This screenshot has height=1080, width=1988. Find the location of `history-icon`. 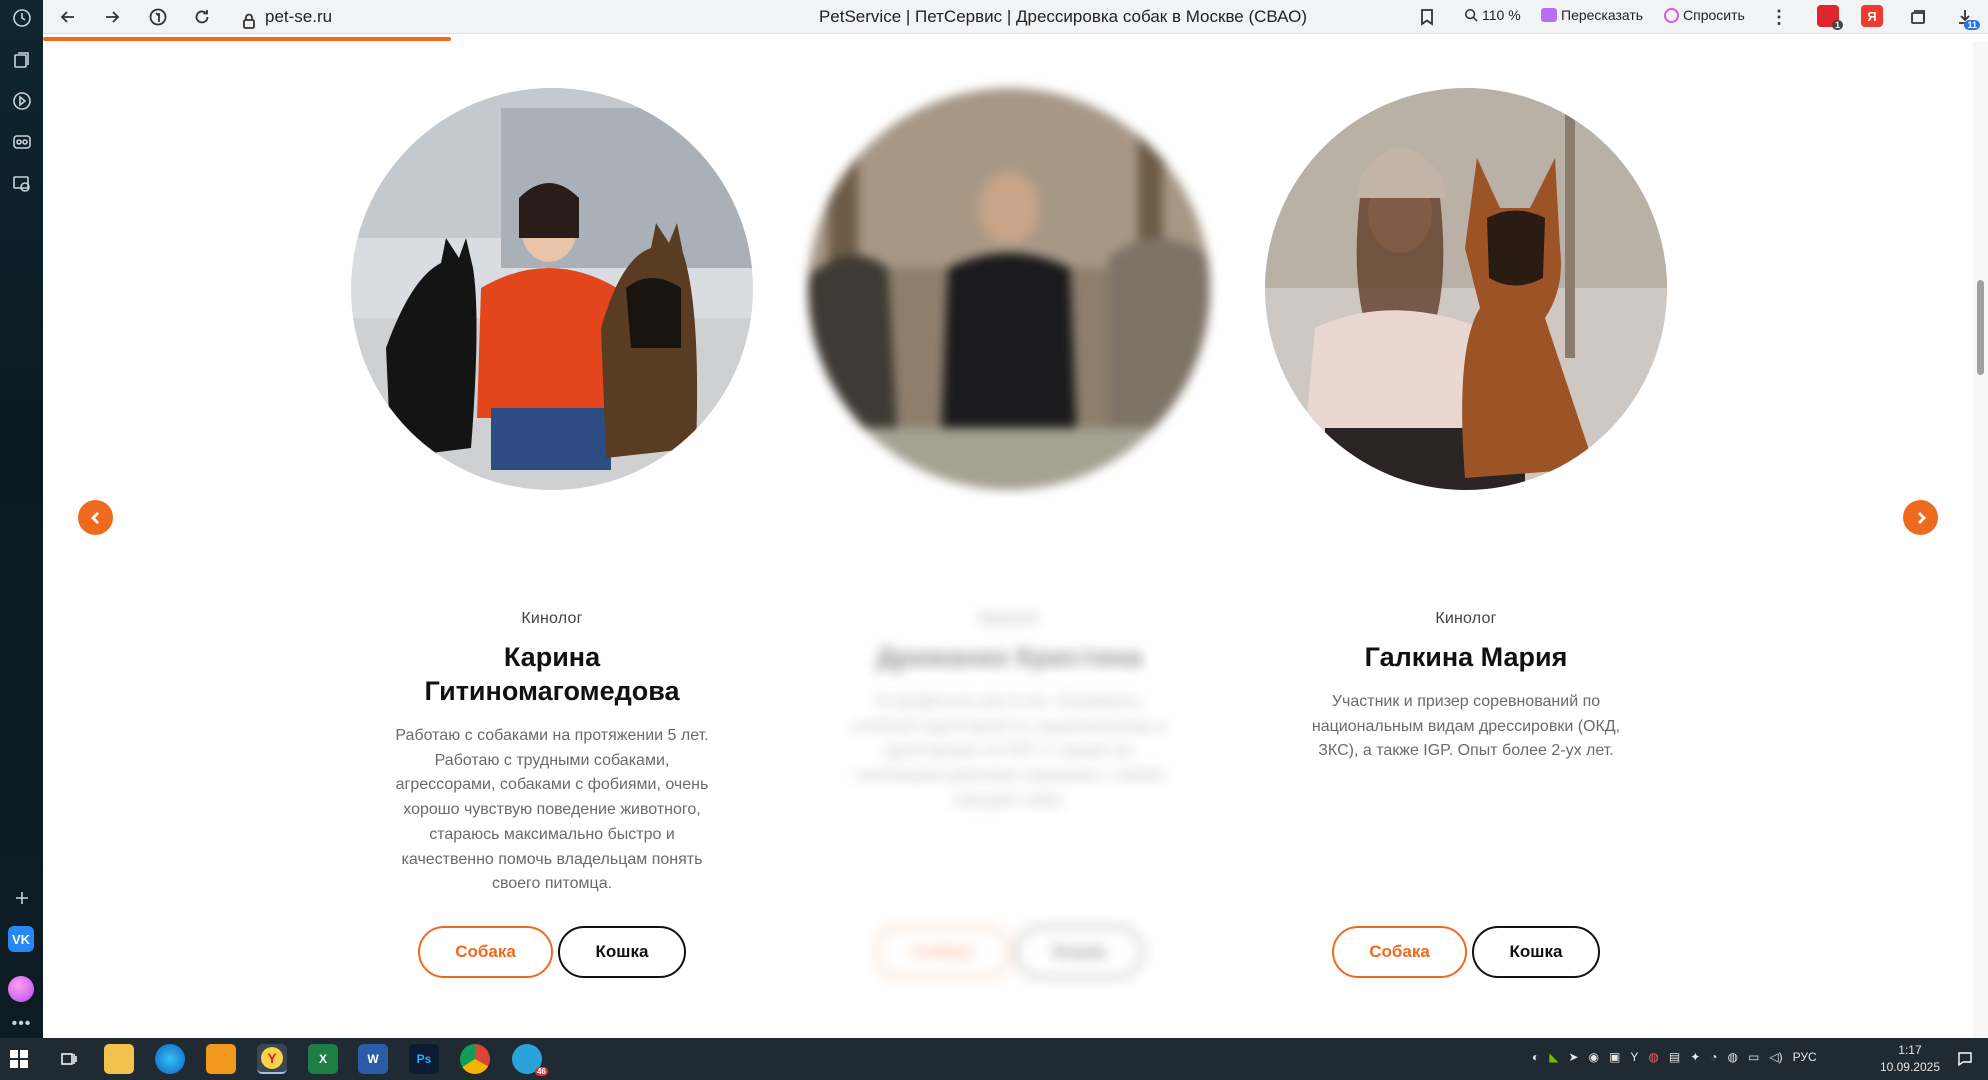

history-icon is located at coordinates (21, 17).